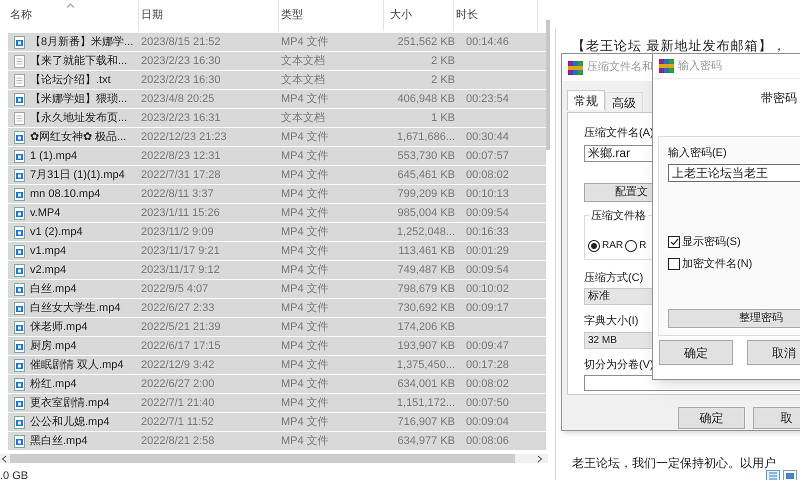  I want to click on details-view-icon, so click(773, 475).